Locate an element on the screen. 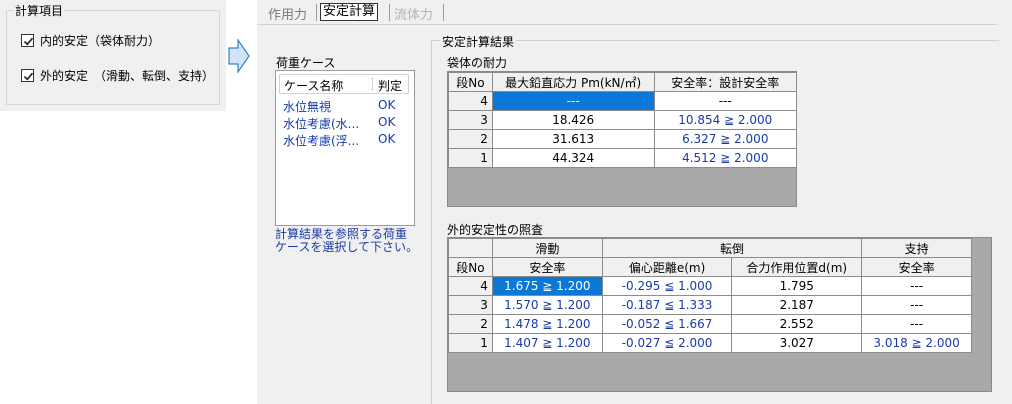 The width and height of the screenshot is (1012, 404). cell-pm-selected: --- is located at coordinates (573, 101).